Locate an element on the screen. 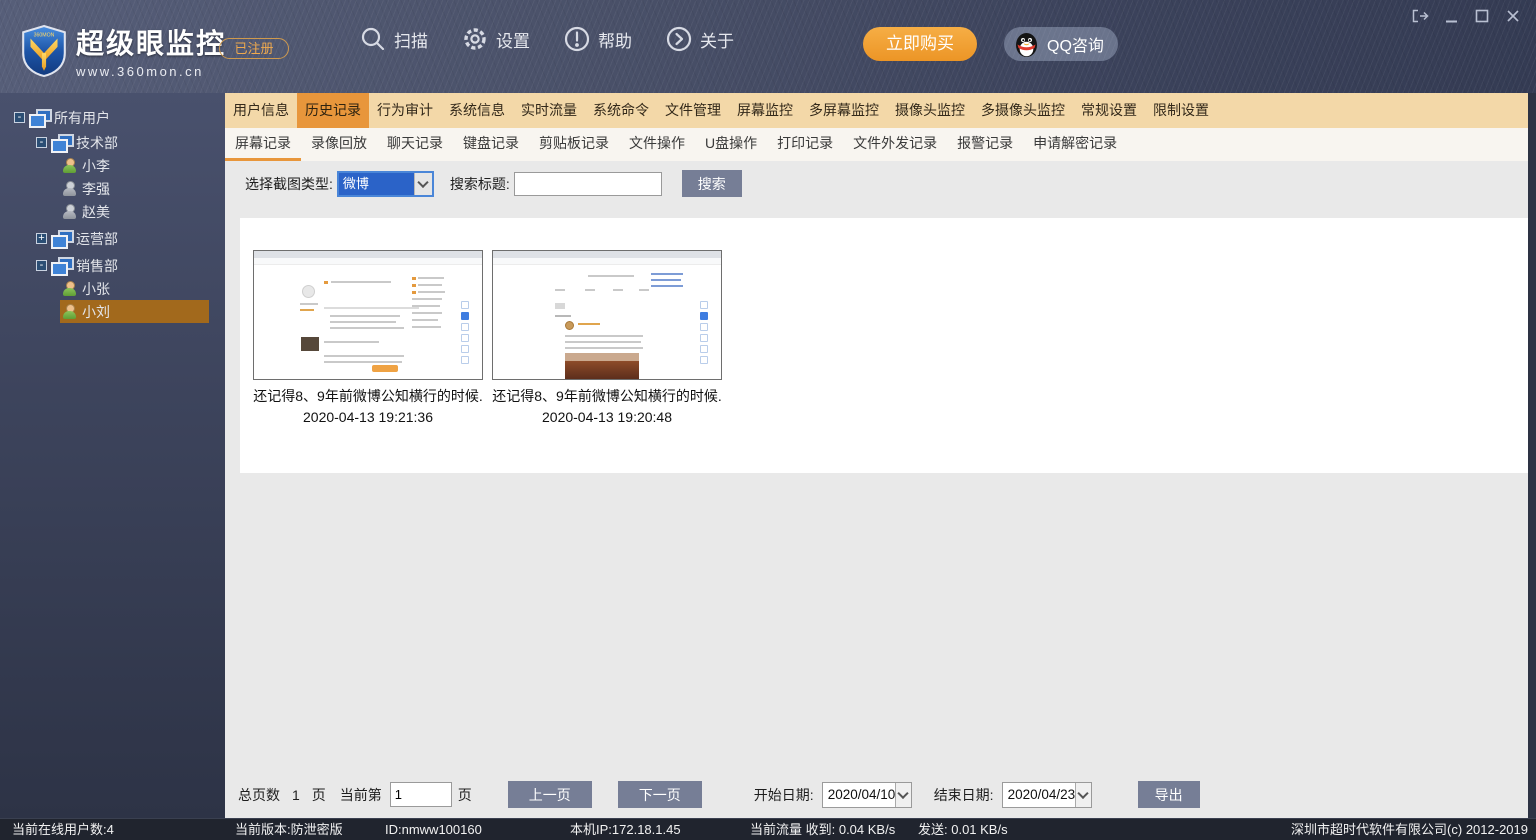 This screenshot has height=840, width=1536. help-button: 帮助 is located at coordinates (598, 39).